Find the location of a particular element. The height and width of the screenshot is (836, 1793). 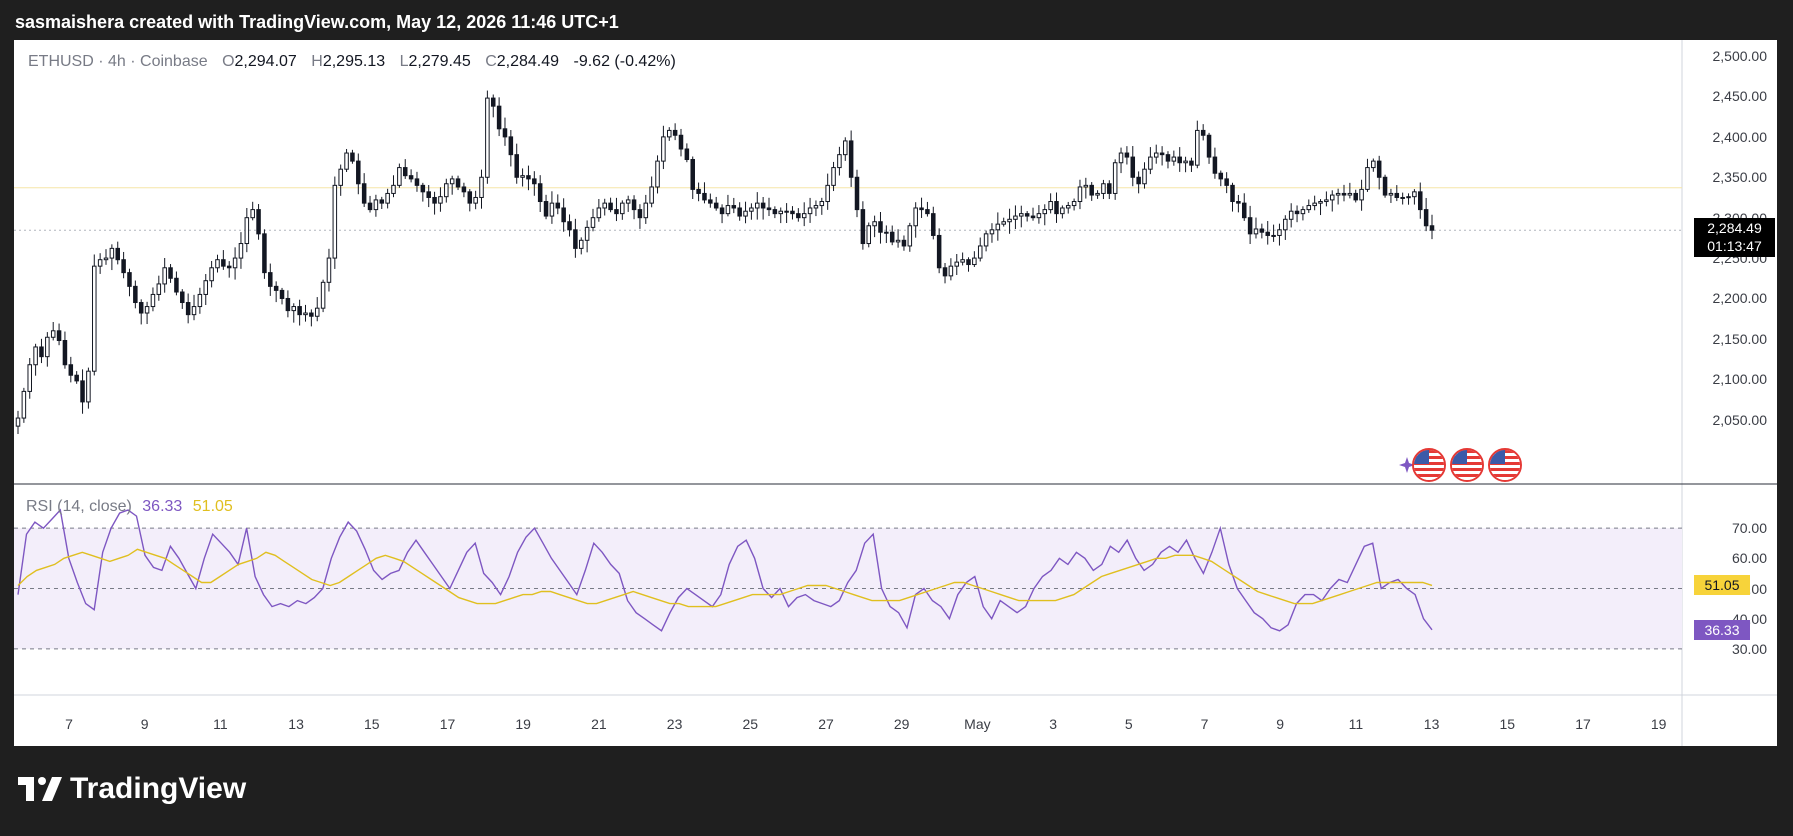

time-tick-label: 27 is located at coordinates (826, 724).